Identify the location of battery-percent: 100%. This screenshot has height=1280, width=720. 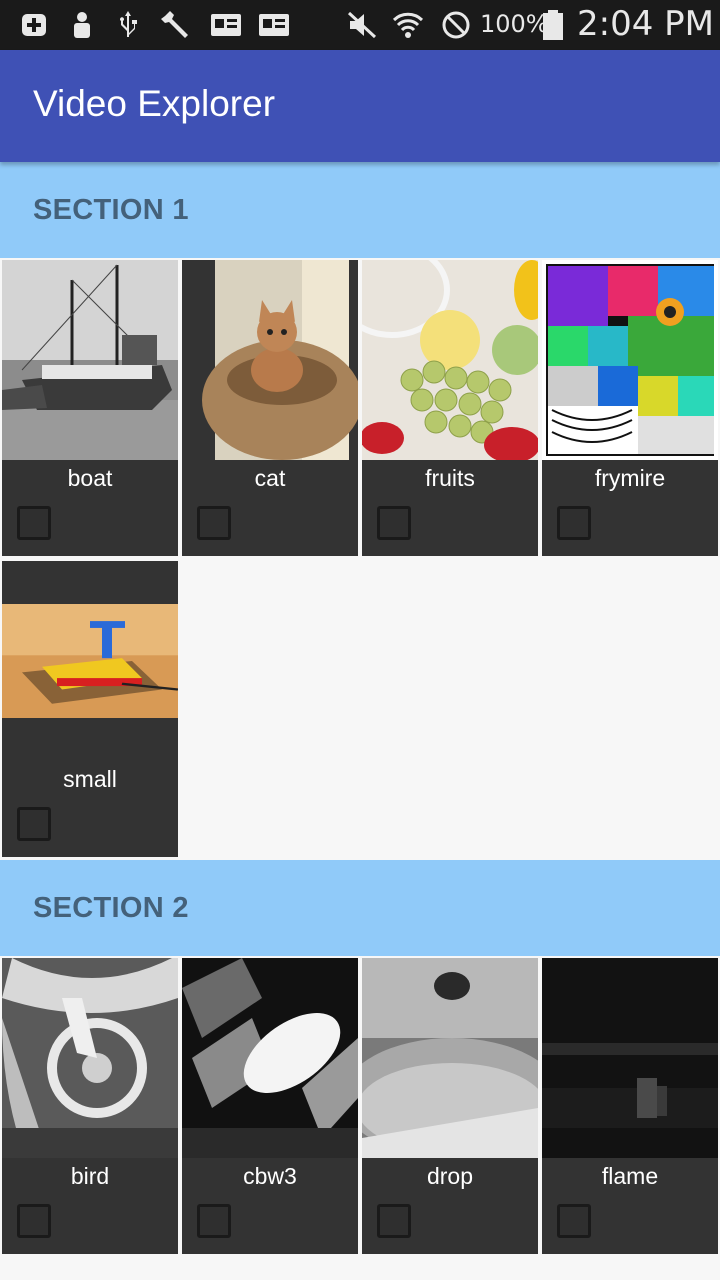
(514, 24).